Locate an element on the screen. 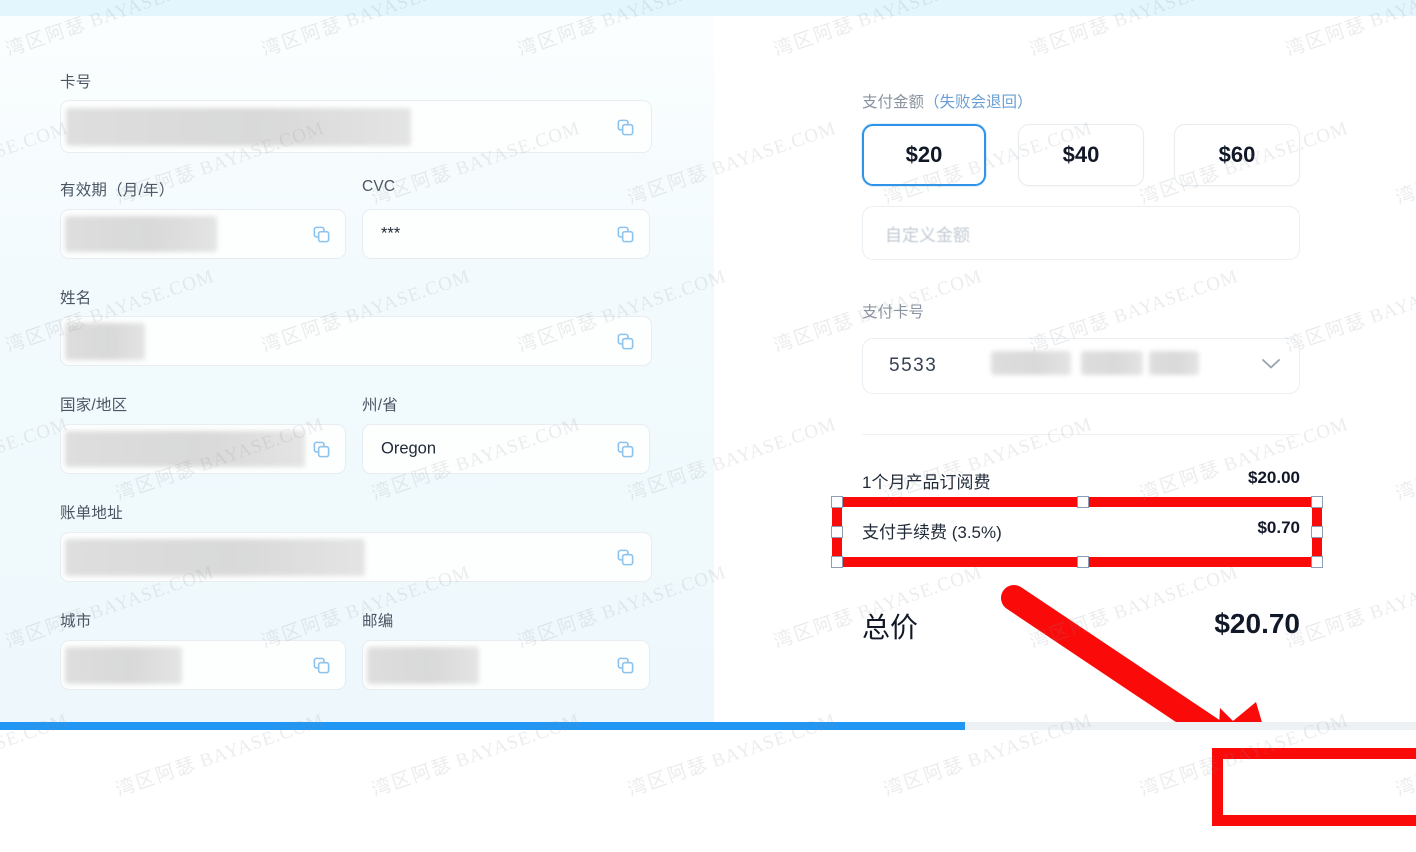 The height and width of the screenshot is (852, 1416). chevron-down-icon is located at coordinates (1271, 366).